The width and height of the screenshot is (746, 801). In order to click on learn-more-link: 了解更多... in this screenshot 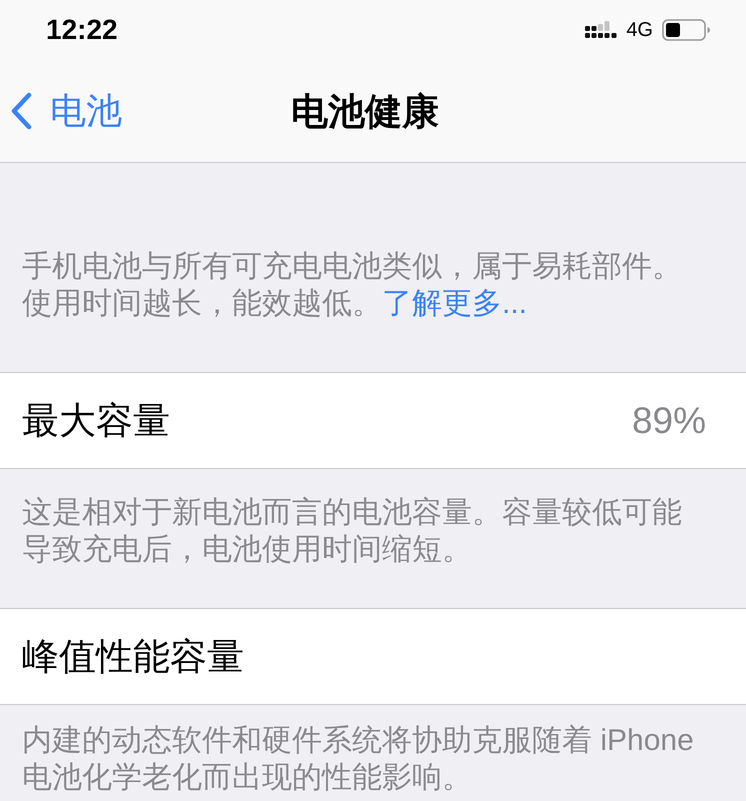, I will do `click(455, 303)`.